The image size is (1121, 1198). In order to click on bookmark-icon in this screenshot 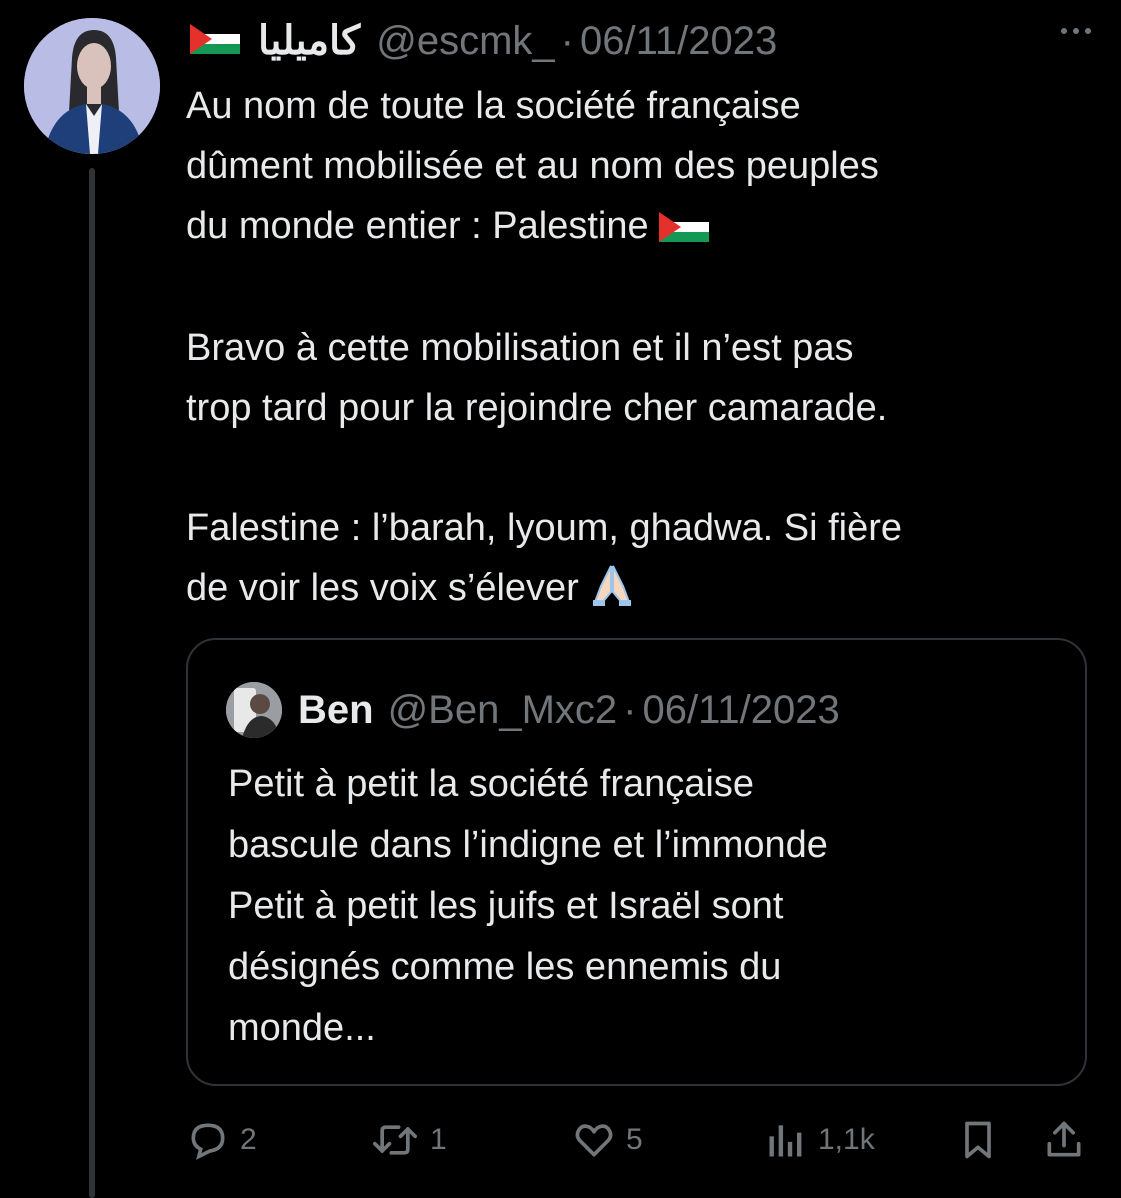, I will do `click(978, 1140)`.